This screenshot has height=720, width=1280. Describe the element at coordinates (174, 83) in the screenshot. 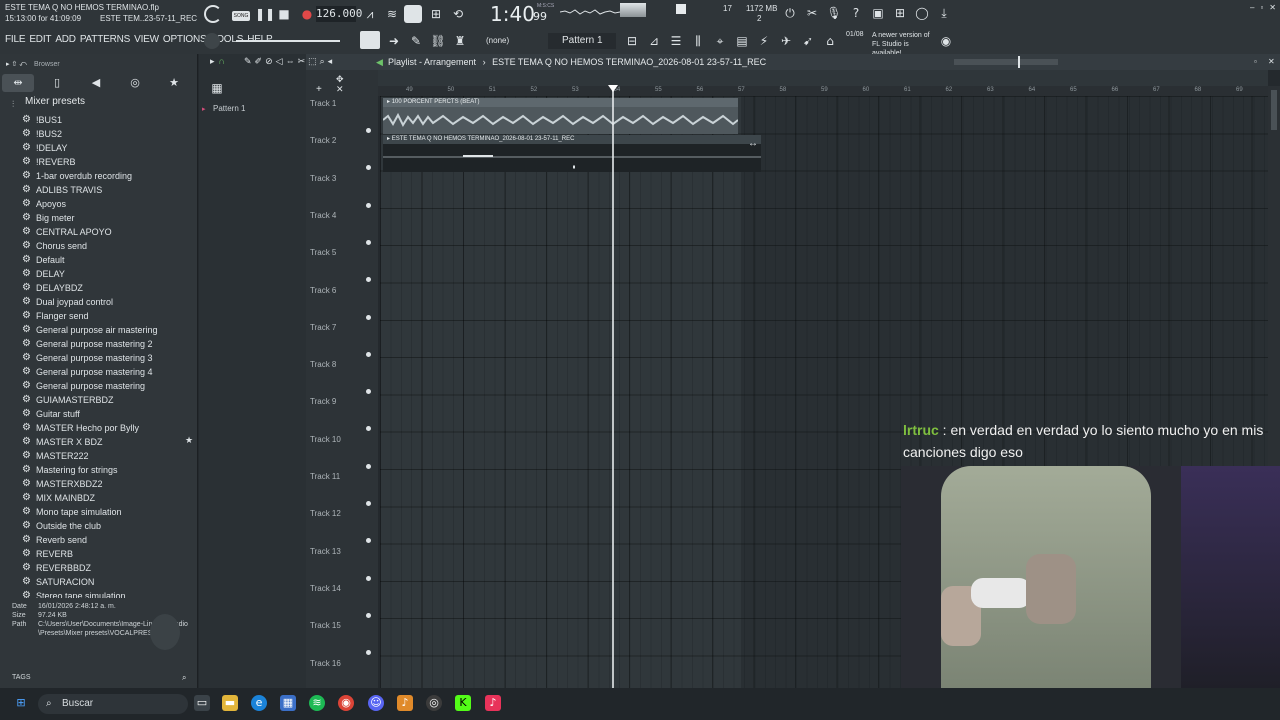

I see `favorites-tab-icon: ★` at that location.